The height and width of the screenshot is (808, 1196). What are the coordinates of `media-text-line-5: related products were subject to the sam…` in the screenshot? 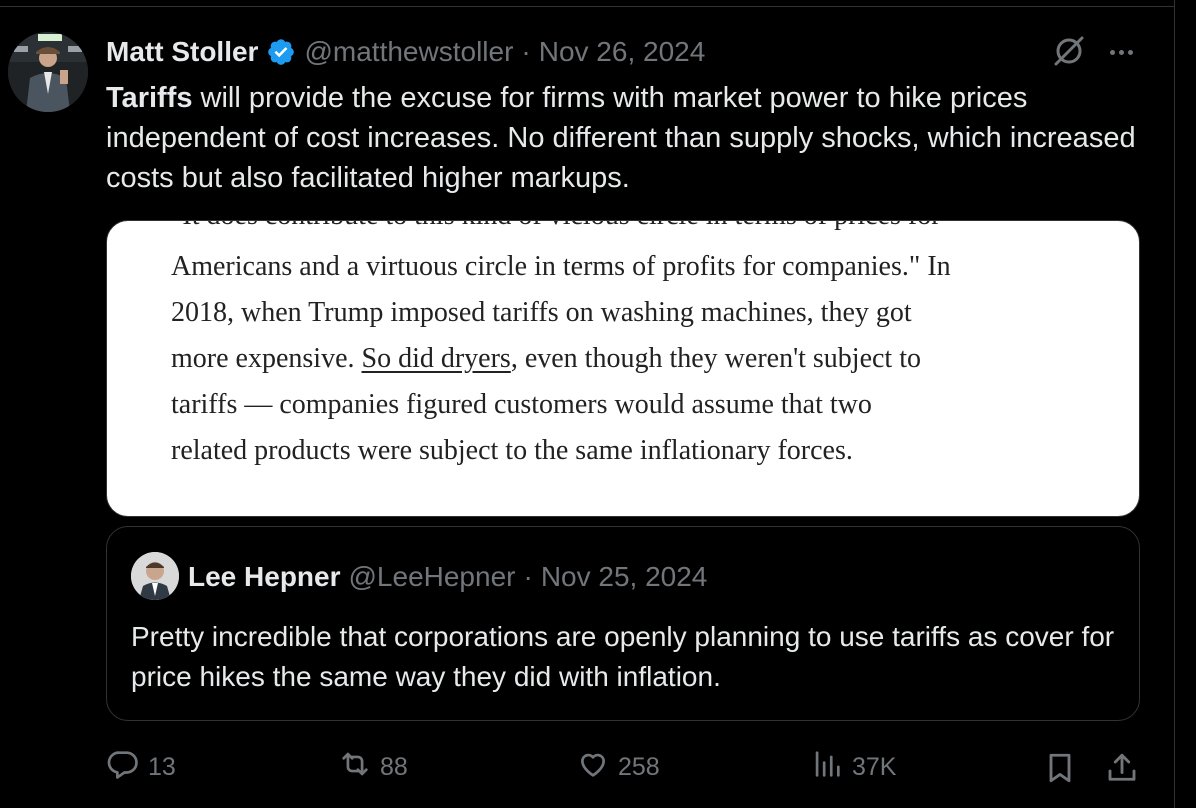 It's located at (512, 450).